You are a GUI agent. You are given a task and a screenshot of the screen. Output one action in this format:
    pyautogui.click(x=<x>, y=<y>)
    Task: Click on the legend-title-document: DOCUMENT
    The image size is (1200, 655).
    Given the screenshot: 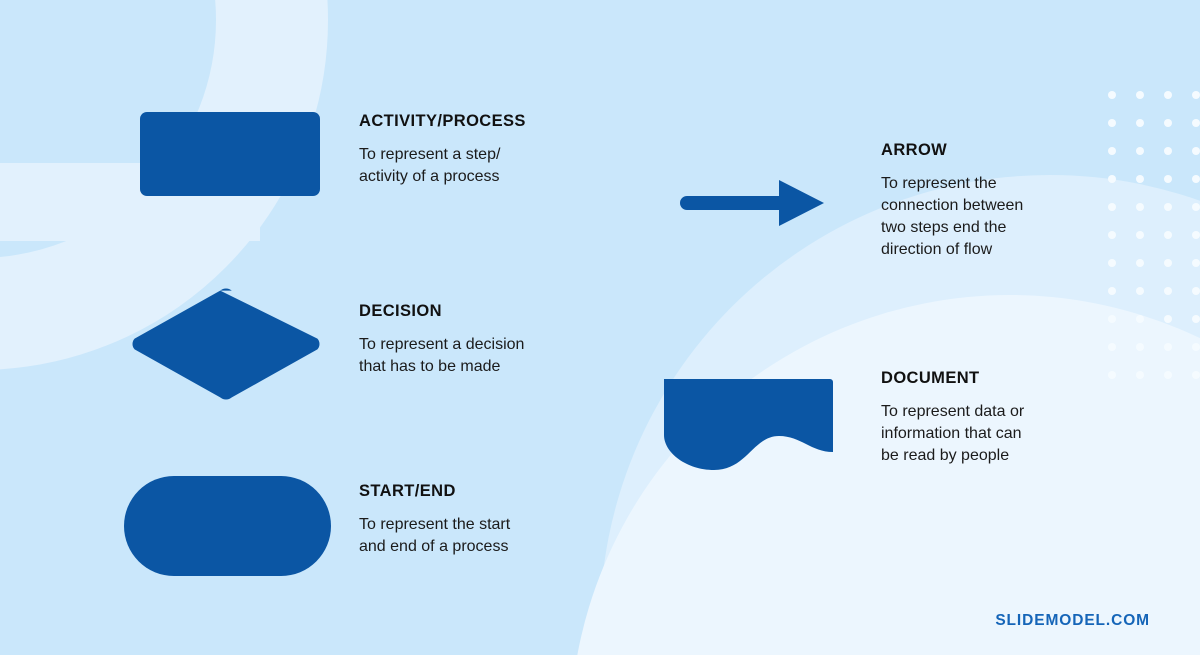 What is the action you would take?
    pyautogui.click(x=930, y=378)
    